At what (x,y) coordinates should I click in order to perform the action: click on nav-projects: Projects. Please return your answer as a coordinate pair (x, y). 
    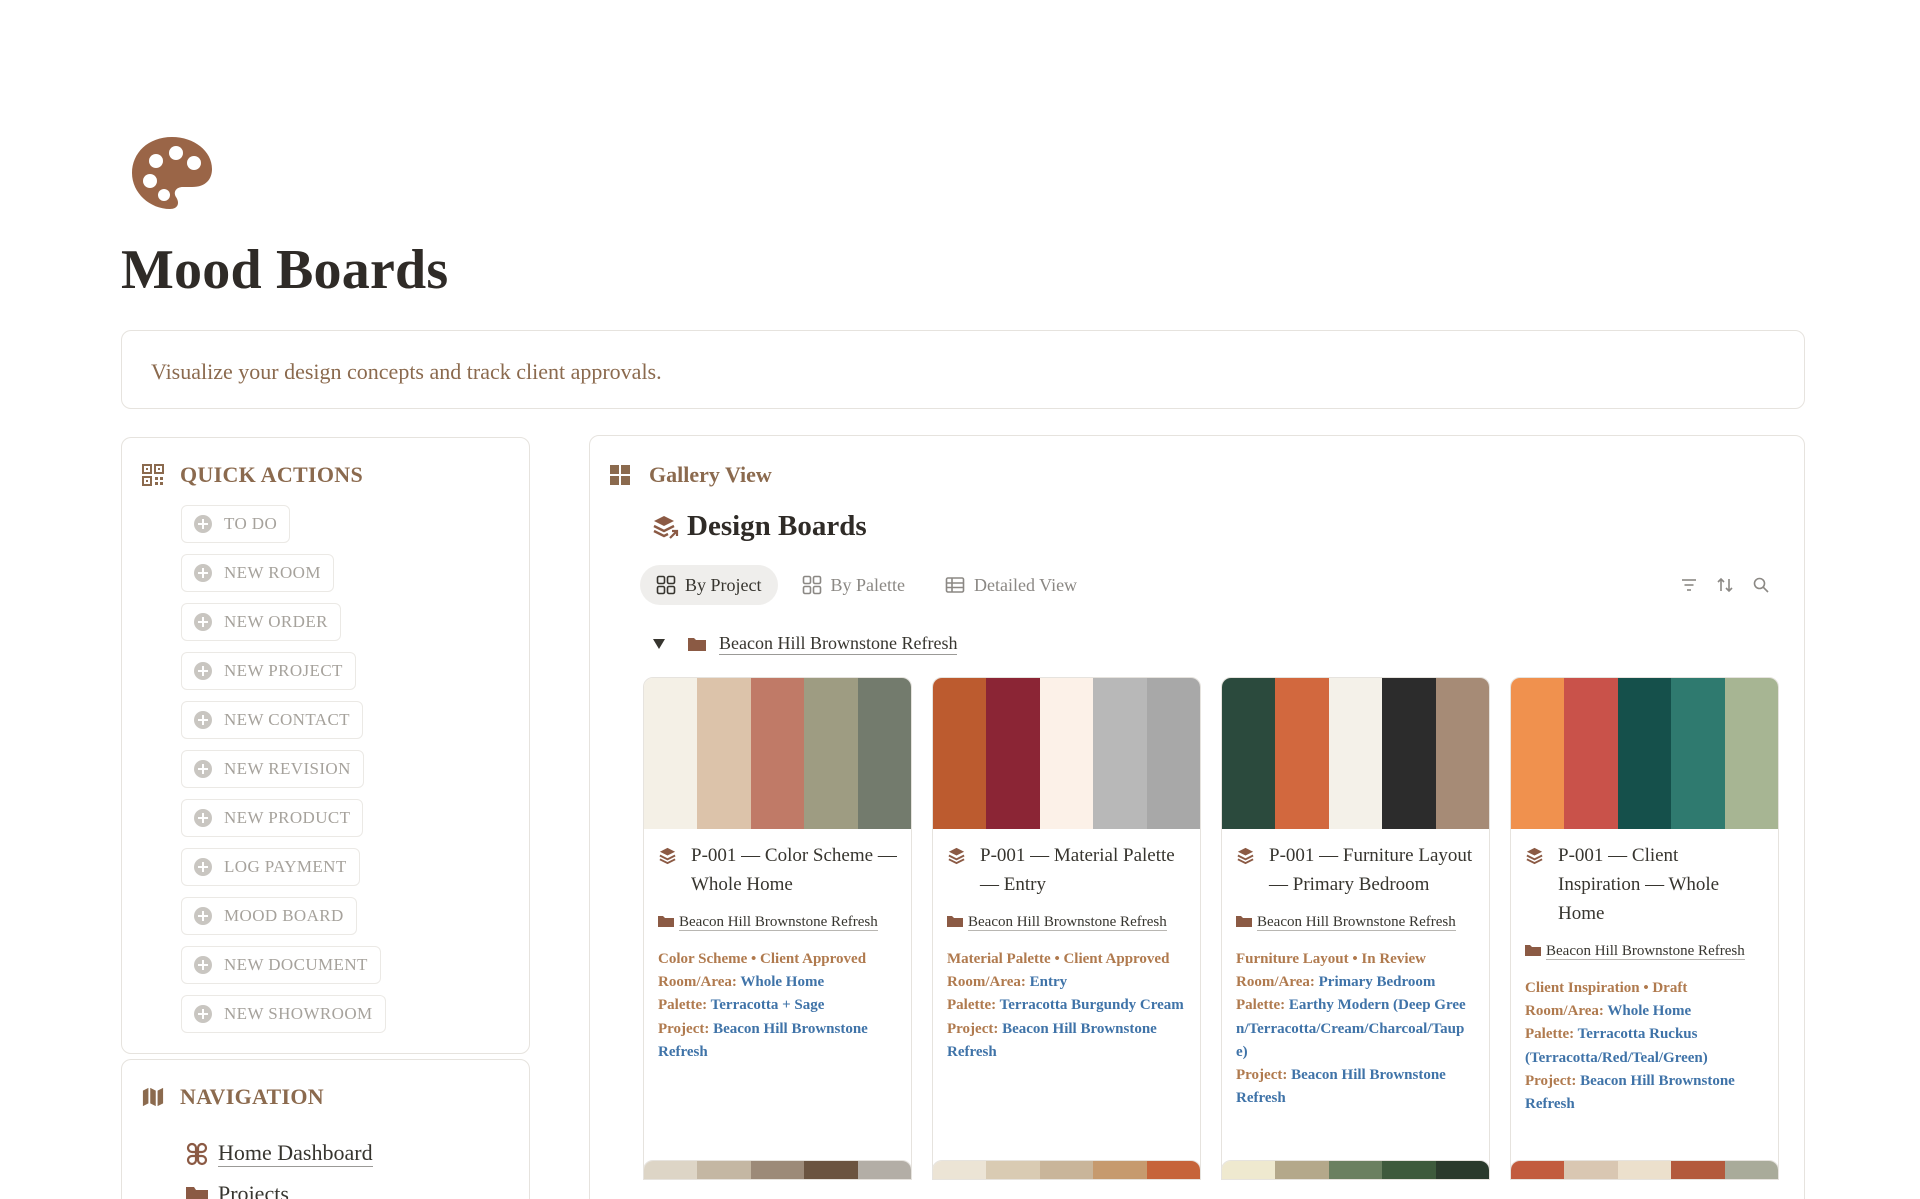
    Looking at the image, I should click on (278, 1186).